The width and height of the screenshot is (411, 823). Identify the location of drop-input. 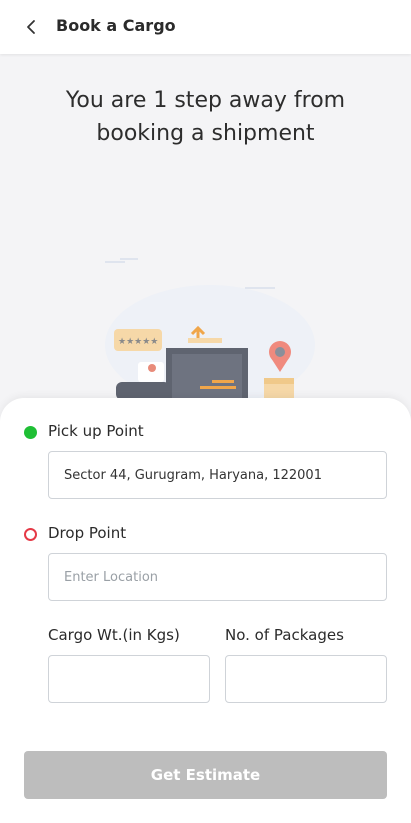
(217, 577).